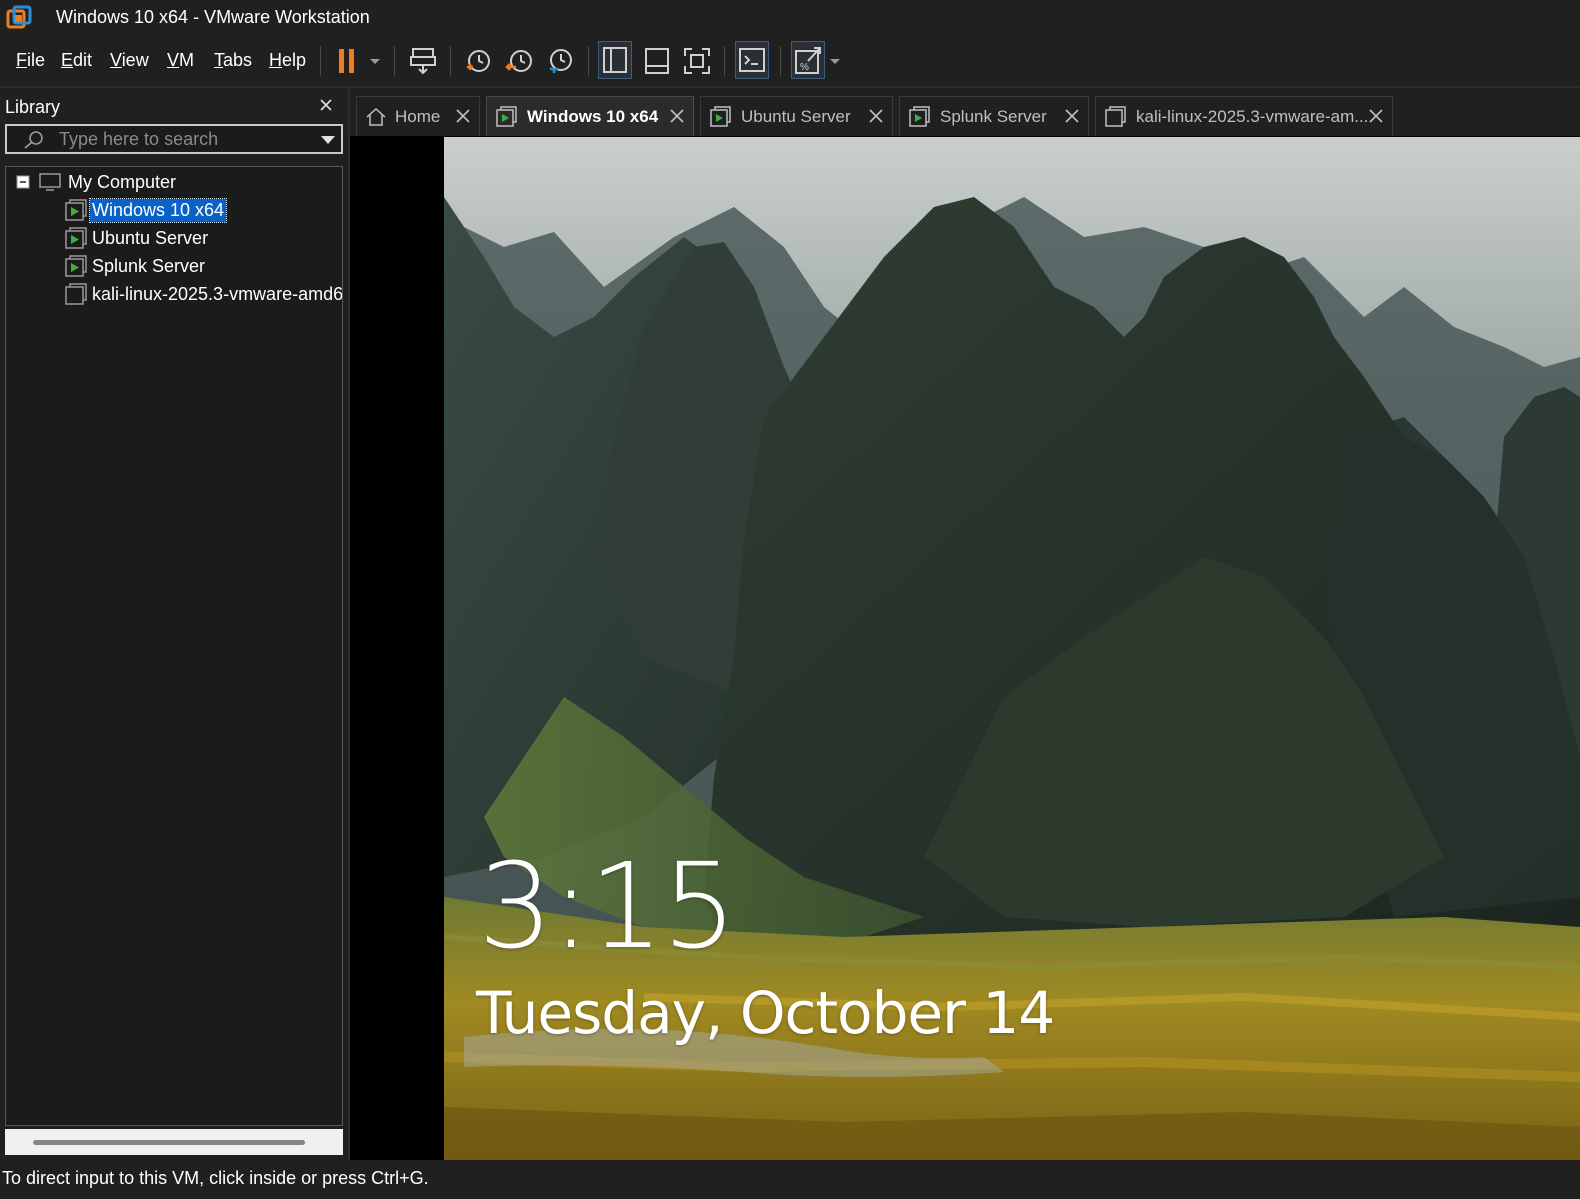 Image resolution: width=1580 pixels, height=1199 pixels. Describe the element at coordinates (287, 60) in the screenshot. I see `menu-help: Help` at that location.